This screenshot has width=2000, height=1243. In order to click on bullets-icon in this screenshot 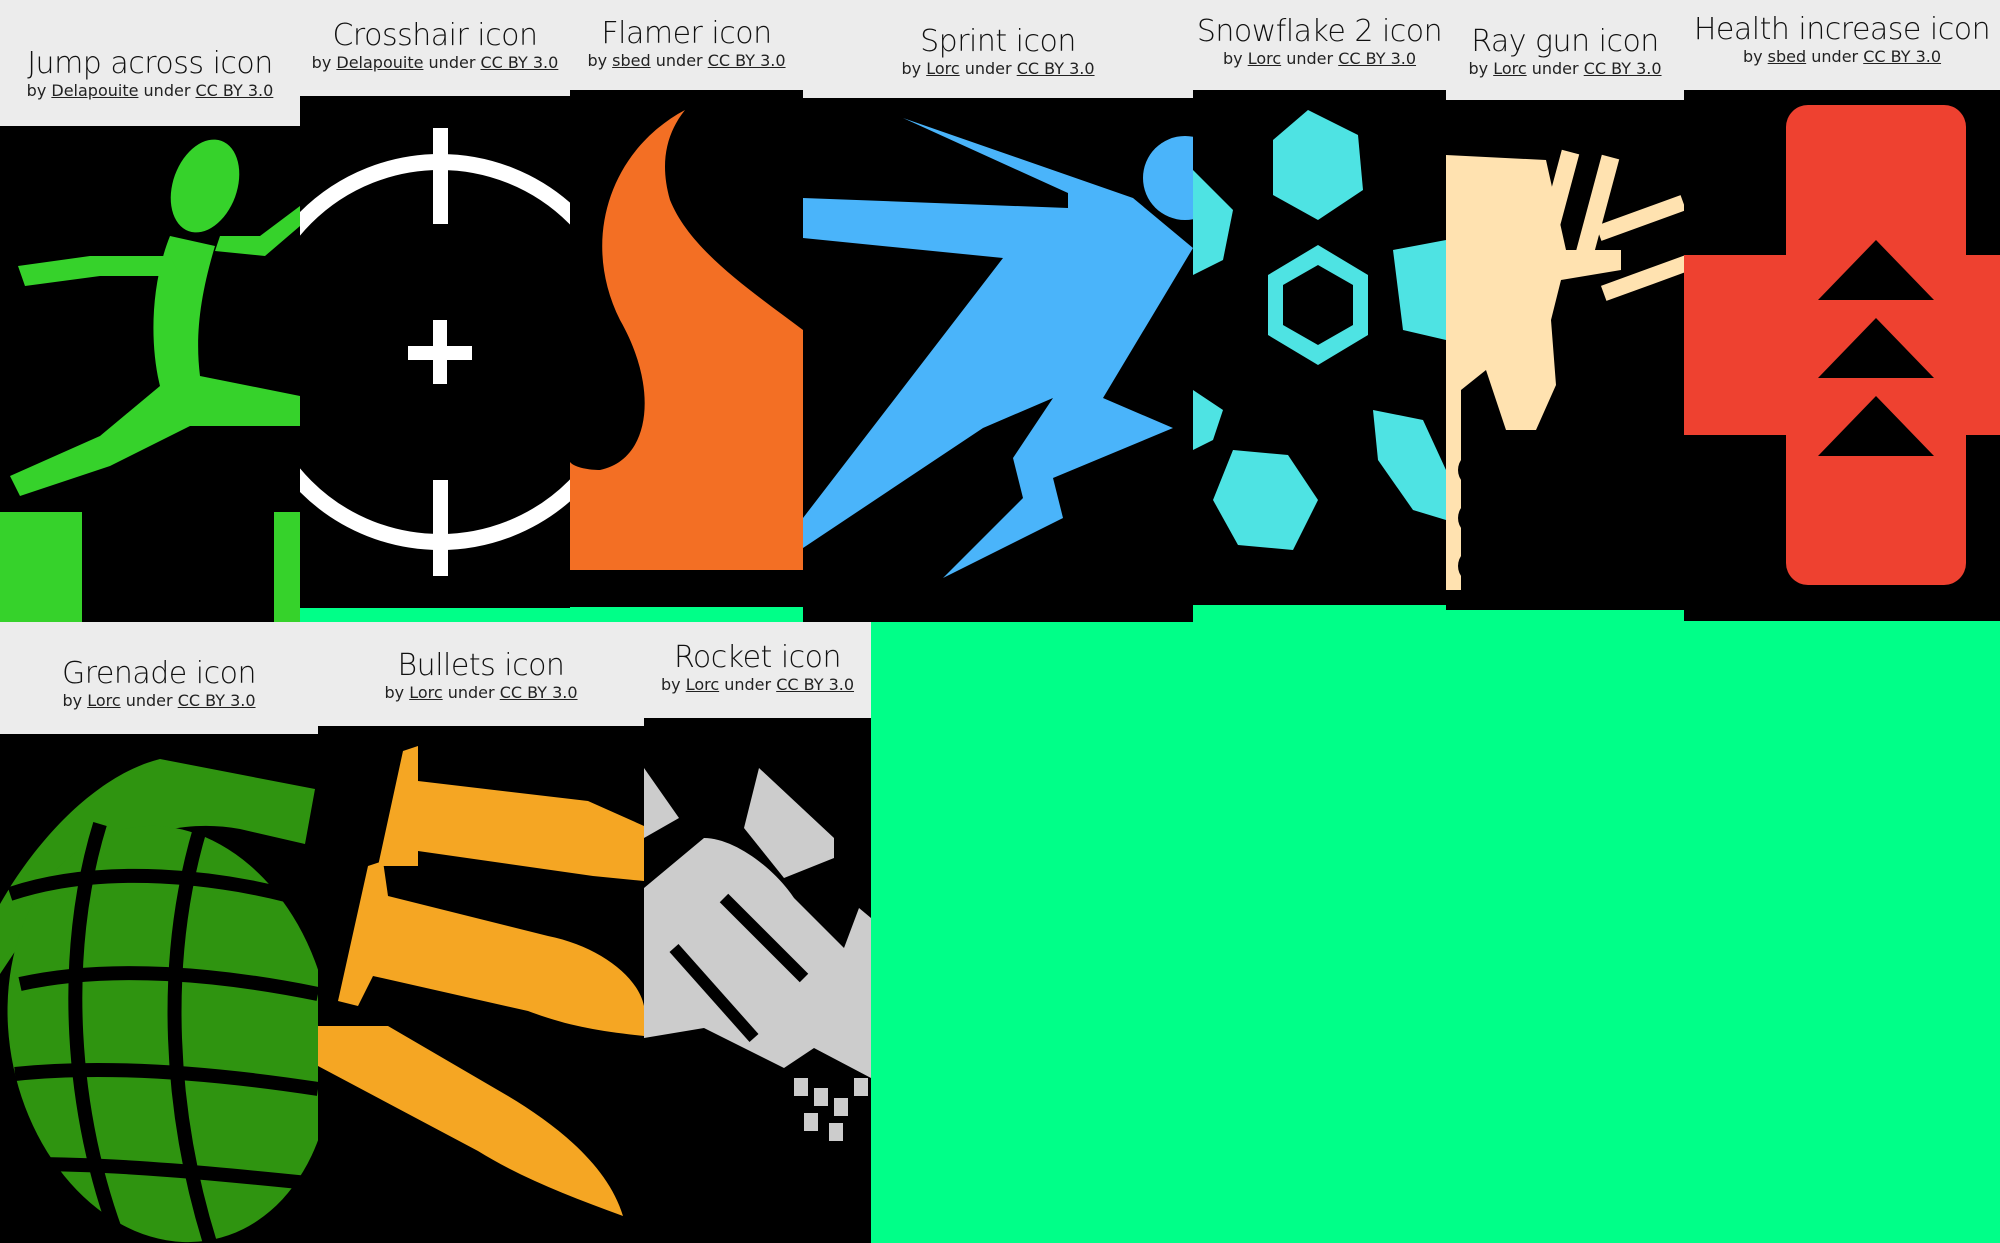, I will do `click(481, 981)`.